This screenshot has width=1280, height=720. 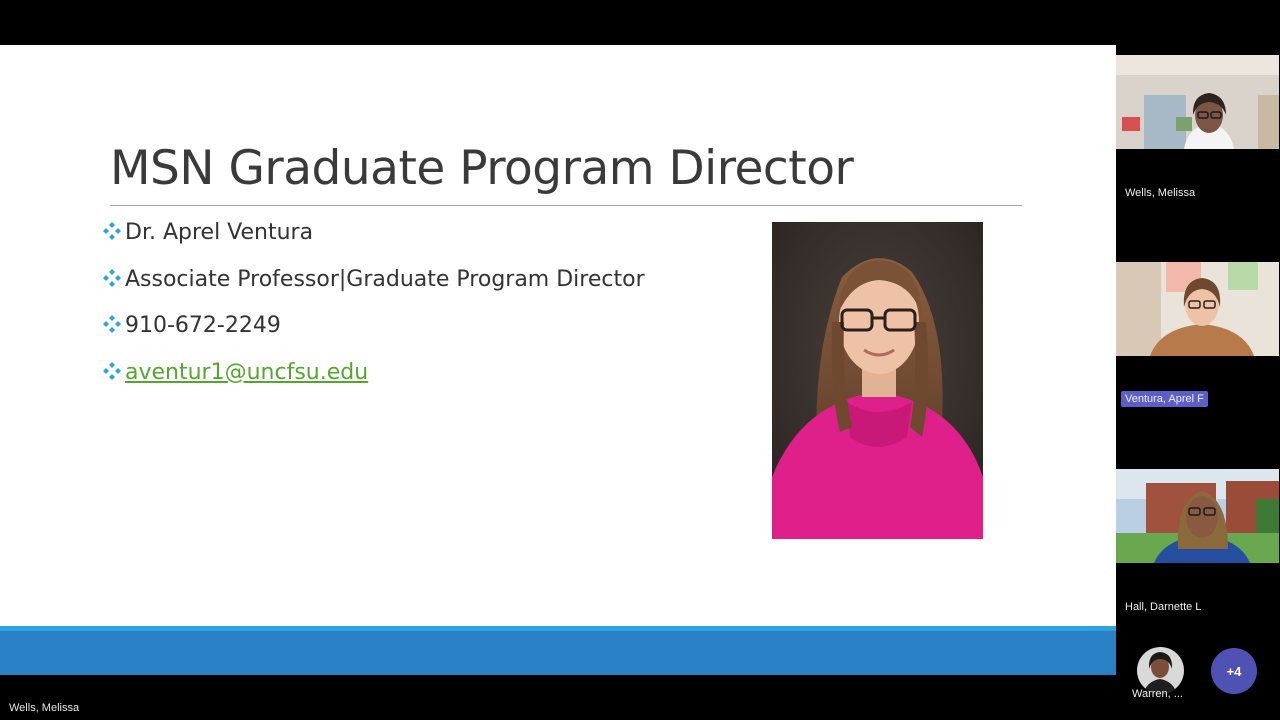 What do you see at coordinates (1198, 572) in the screenshot?
I see `participant-tile: Hall, Darnette L` at bounding box center [1198, 572].